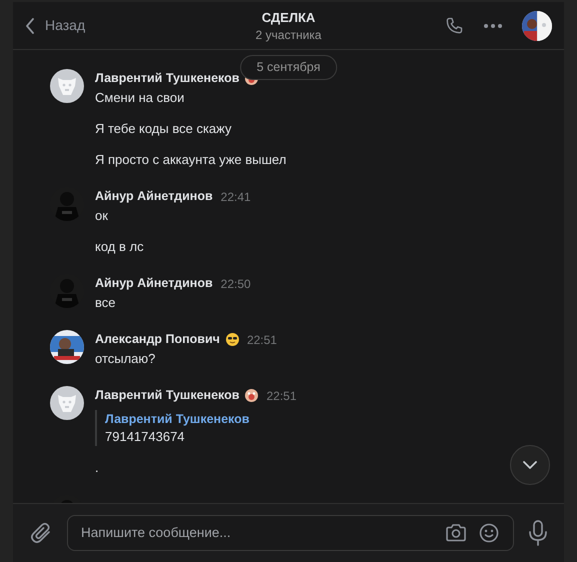  Describe the element at coordinates (105, 303) in the screenshot. I see `message-text: все` at that location.